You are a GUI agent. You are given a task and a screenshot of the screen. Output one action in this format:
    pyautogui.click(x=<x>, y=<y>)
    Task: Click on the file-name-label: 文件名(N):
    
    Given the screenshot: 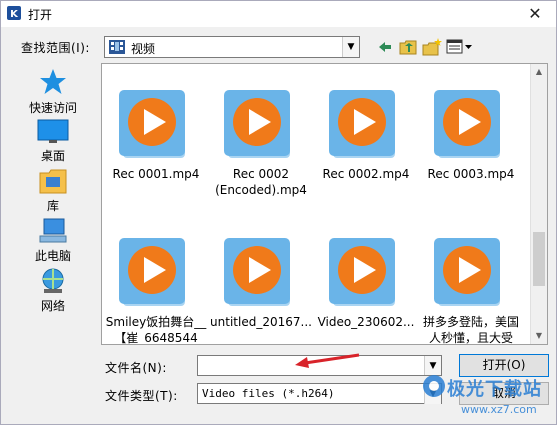 What is the action you would take?
    pyautogui.click(x=136, y=368)
    